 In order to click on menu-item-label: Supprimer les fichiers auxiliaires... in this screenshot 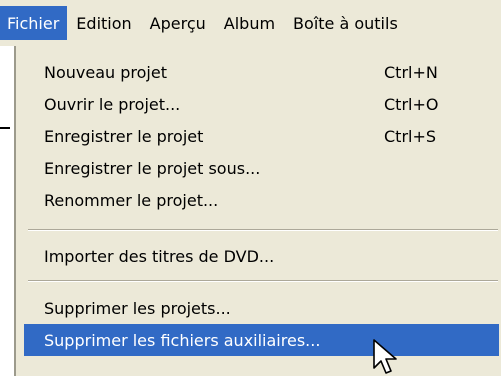, I will do `click(182, 340)`.